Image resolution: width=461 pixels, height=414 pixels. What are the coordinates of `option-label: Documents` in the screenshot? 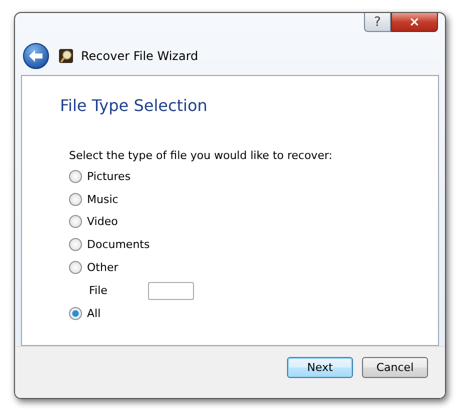 It's located at (118, 244).